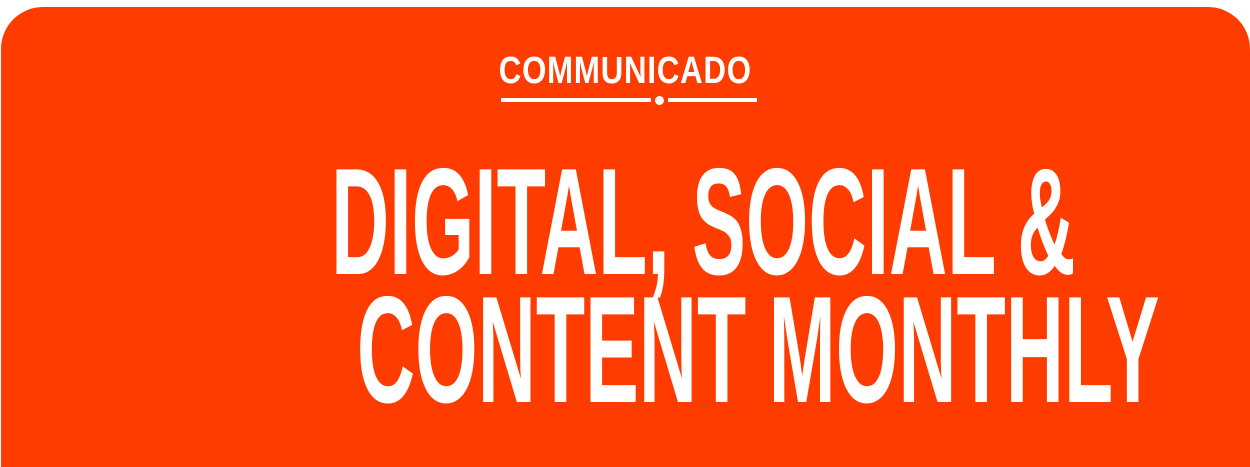 The height and width of the screenshot is (467, 1250). Describe the element at coordinates (625, 71) in the screenshot. I see `logo-text: COMMUNICADO` at that location.